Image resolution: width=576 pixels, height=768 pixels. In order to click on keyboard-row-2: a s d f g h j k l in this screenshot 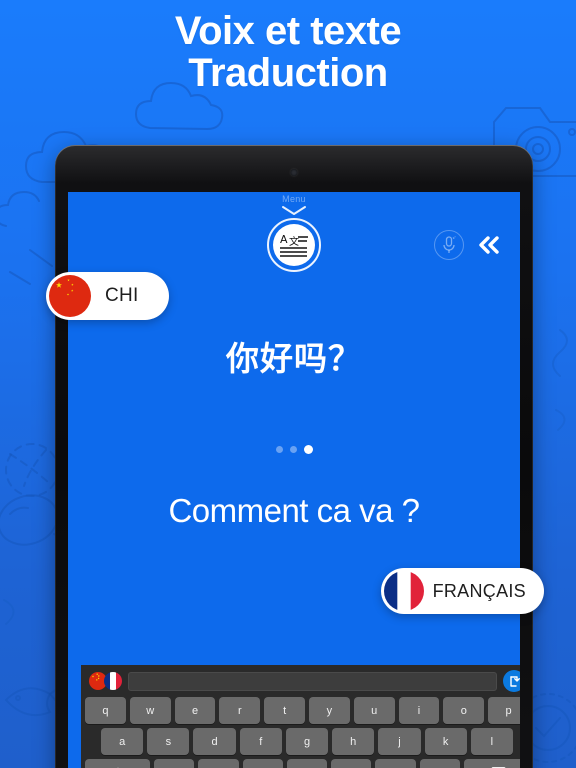, I will do `click(302, 741)`.